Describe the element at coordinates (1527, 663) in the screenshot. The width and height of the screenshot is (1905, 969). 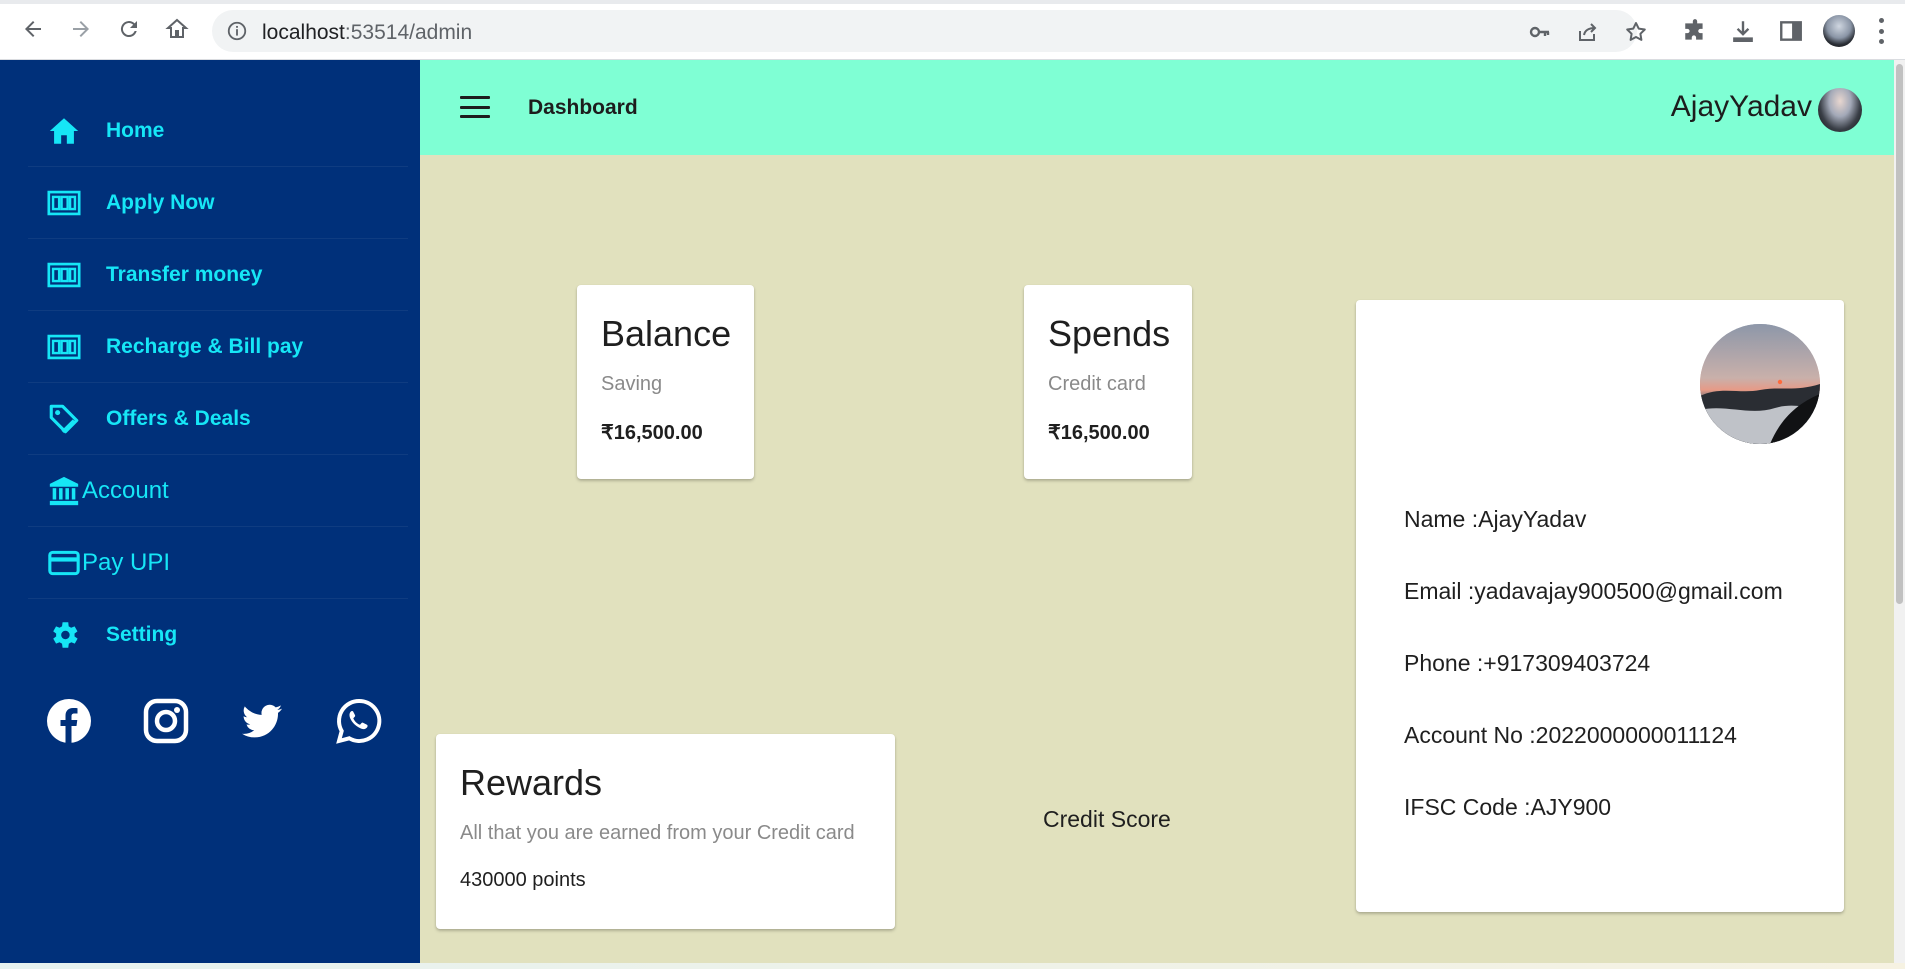
I see `profile-phone: Phone :+917309403724` at that location.